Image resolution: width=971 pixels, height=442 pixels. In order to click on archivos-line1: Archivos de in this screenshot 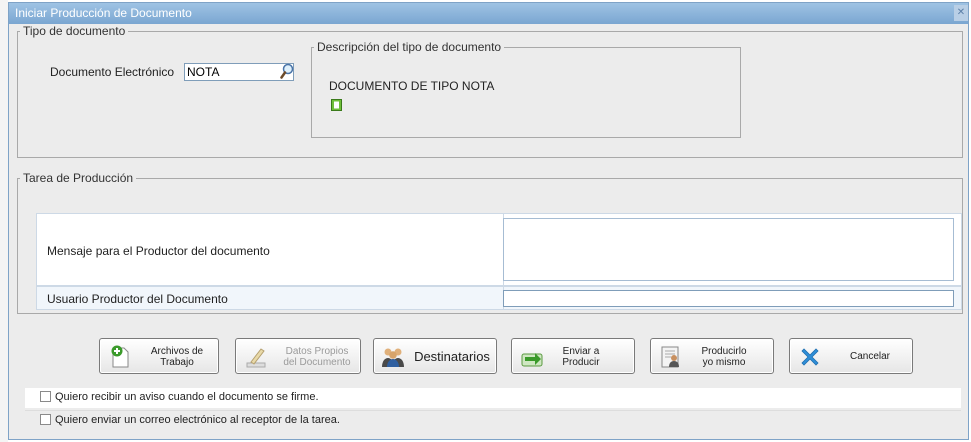, I will do `click(177, 351)`.